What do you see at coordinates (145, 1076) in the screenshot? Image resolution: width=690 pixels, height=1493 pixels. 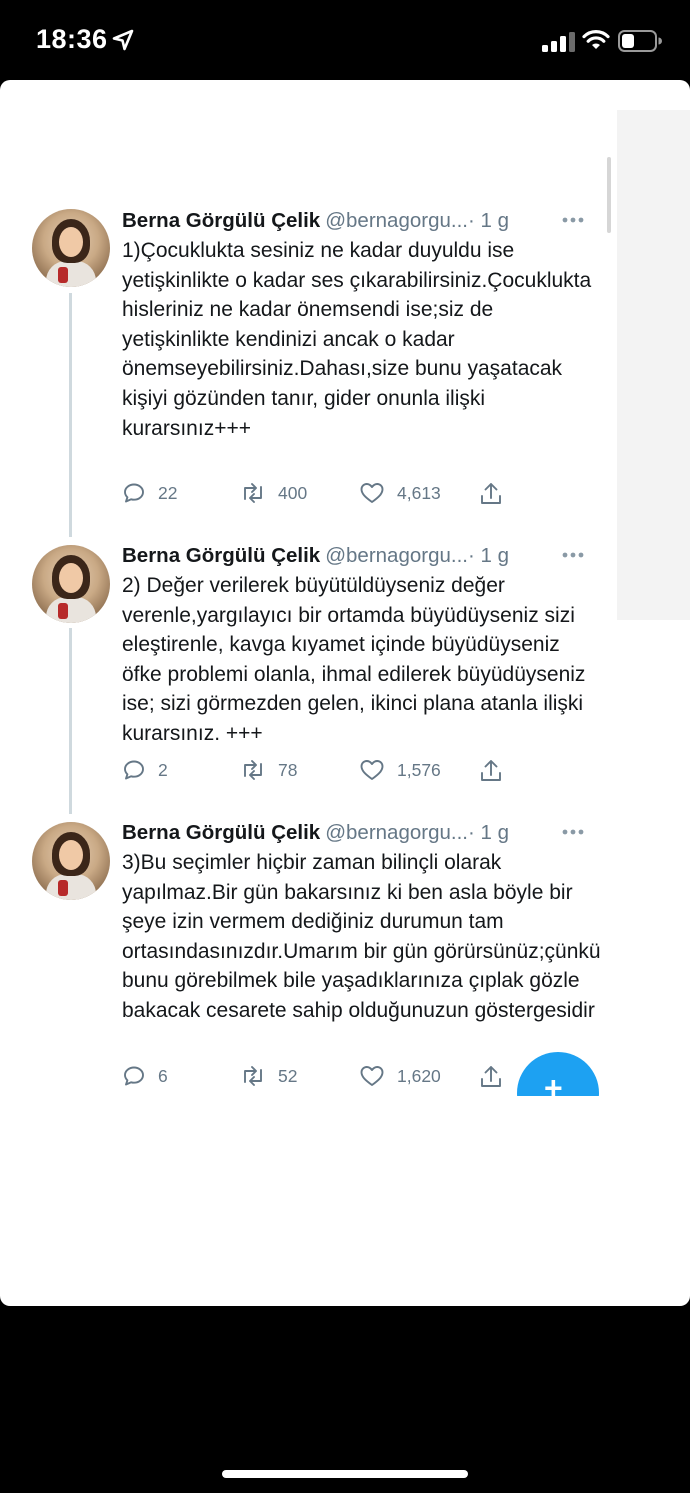 I see `reply-button: 6` at bounding box center [145, 1076].